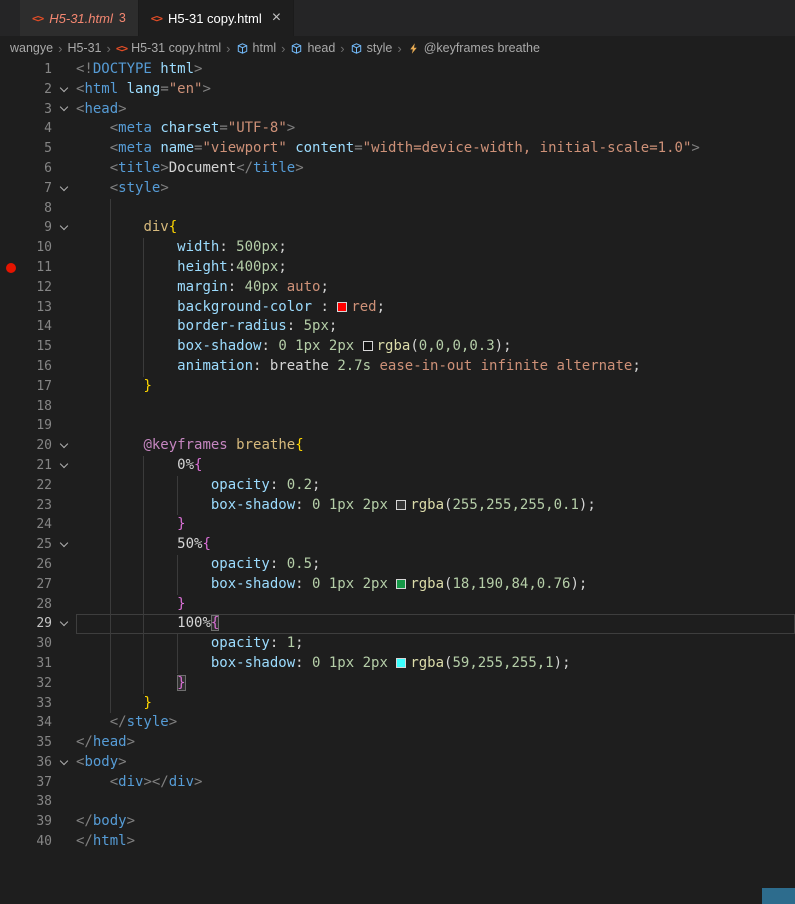 The height and width of the screenshot is (904, 795). Describe the element at coordinates (79, 18) in the screenshot. I see `tab-1: <> H5-31.html 3` at that location.